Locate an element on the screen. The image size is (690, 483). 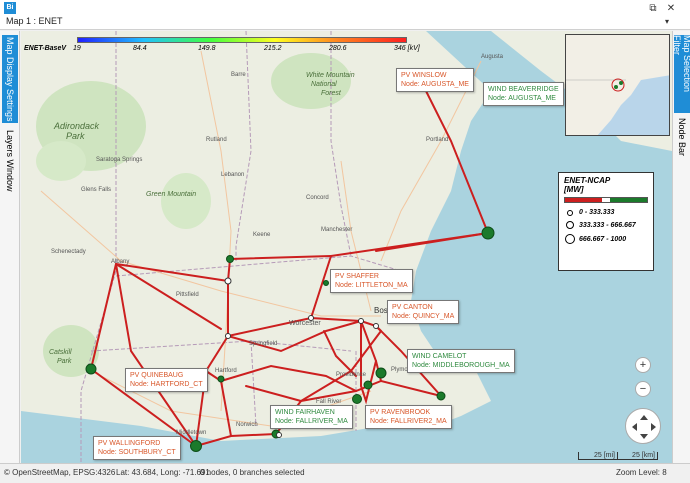
legend-unit: [MW] is located at coordinates (574, 189).